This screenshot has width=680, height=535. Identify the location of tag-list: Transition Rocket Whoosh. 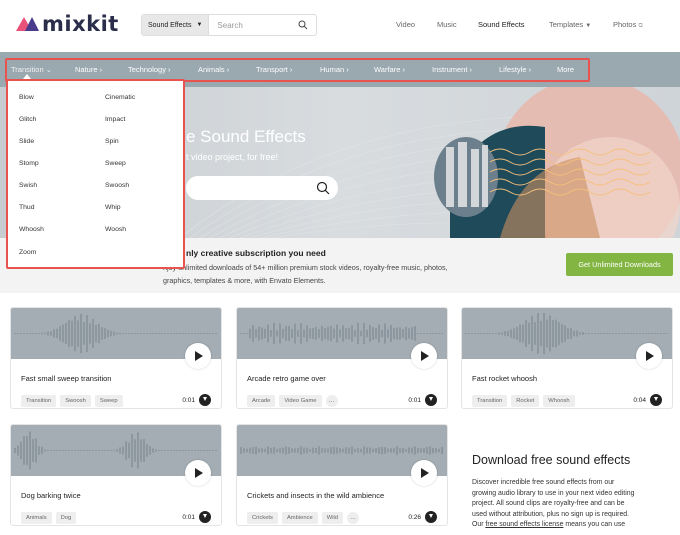
(523, 401).